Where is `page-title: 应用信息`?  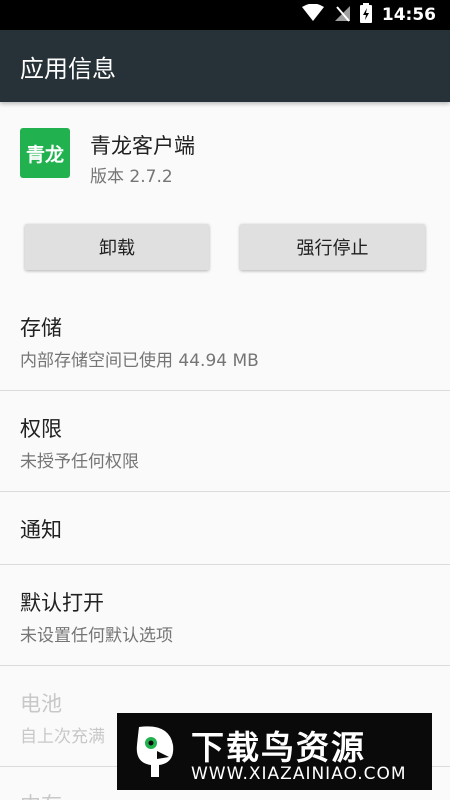 page-title: 应用信息 is located at coordinates (68, 69).